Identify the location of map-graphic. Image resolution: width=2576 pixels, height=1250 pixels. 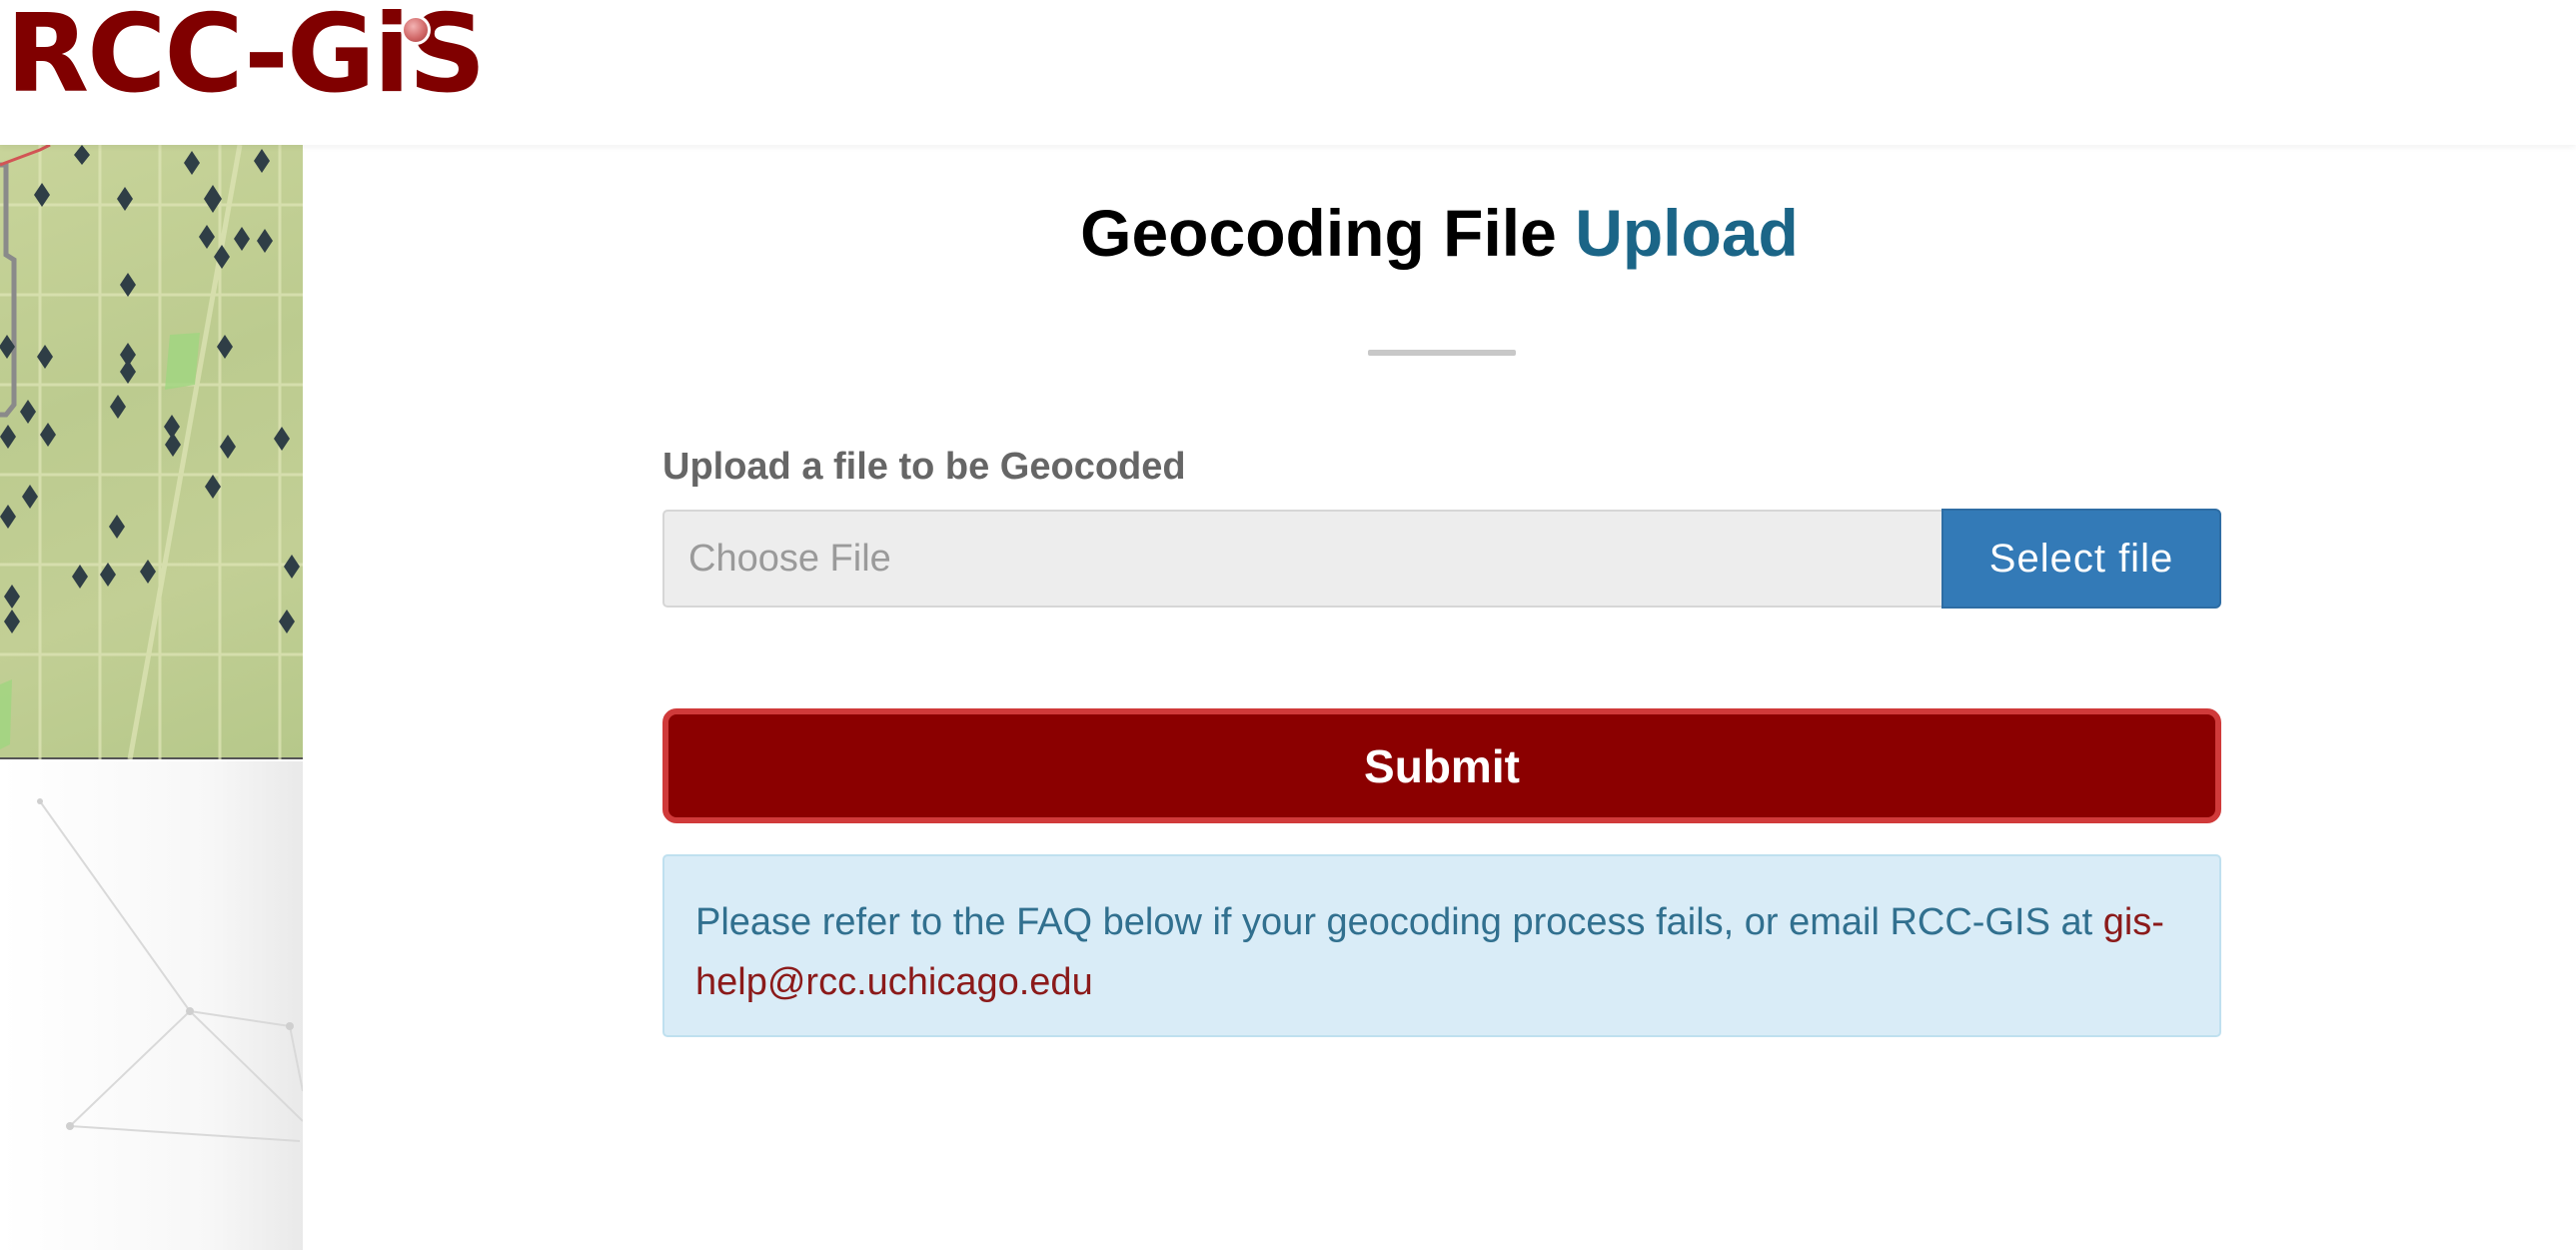
(151, 452).